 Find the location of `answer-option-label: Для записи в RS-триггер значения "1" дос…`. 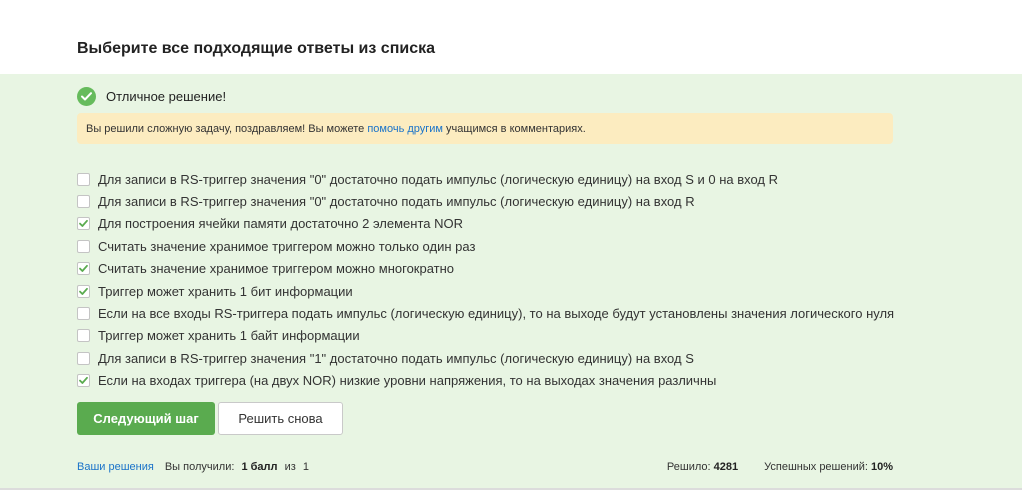

answer-option-label: Для записи в RS-триггер значения "1" дос… is located at coordinates (396, 358).